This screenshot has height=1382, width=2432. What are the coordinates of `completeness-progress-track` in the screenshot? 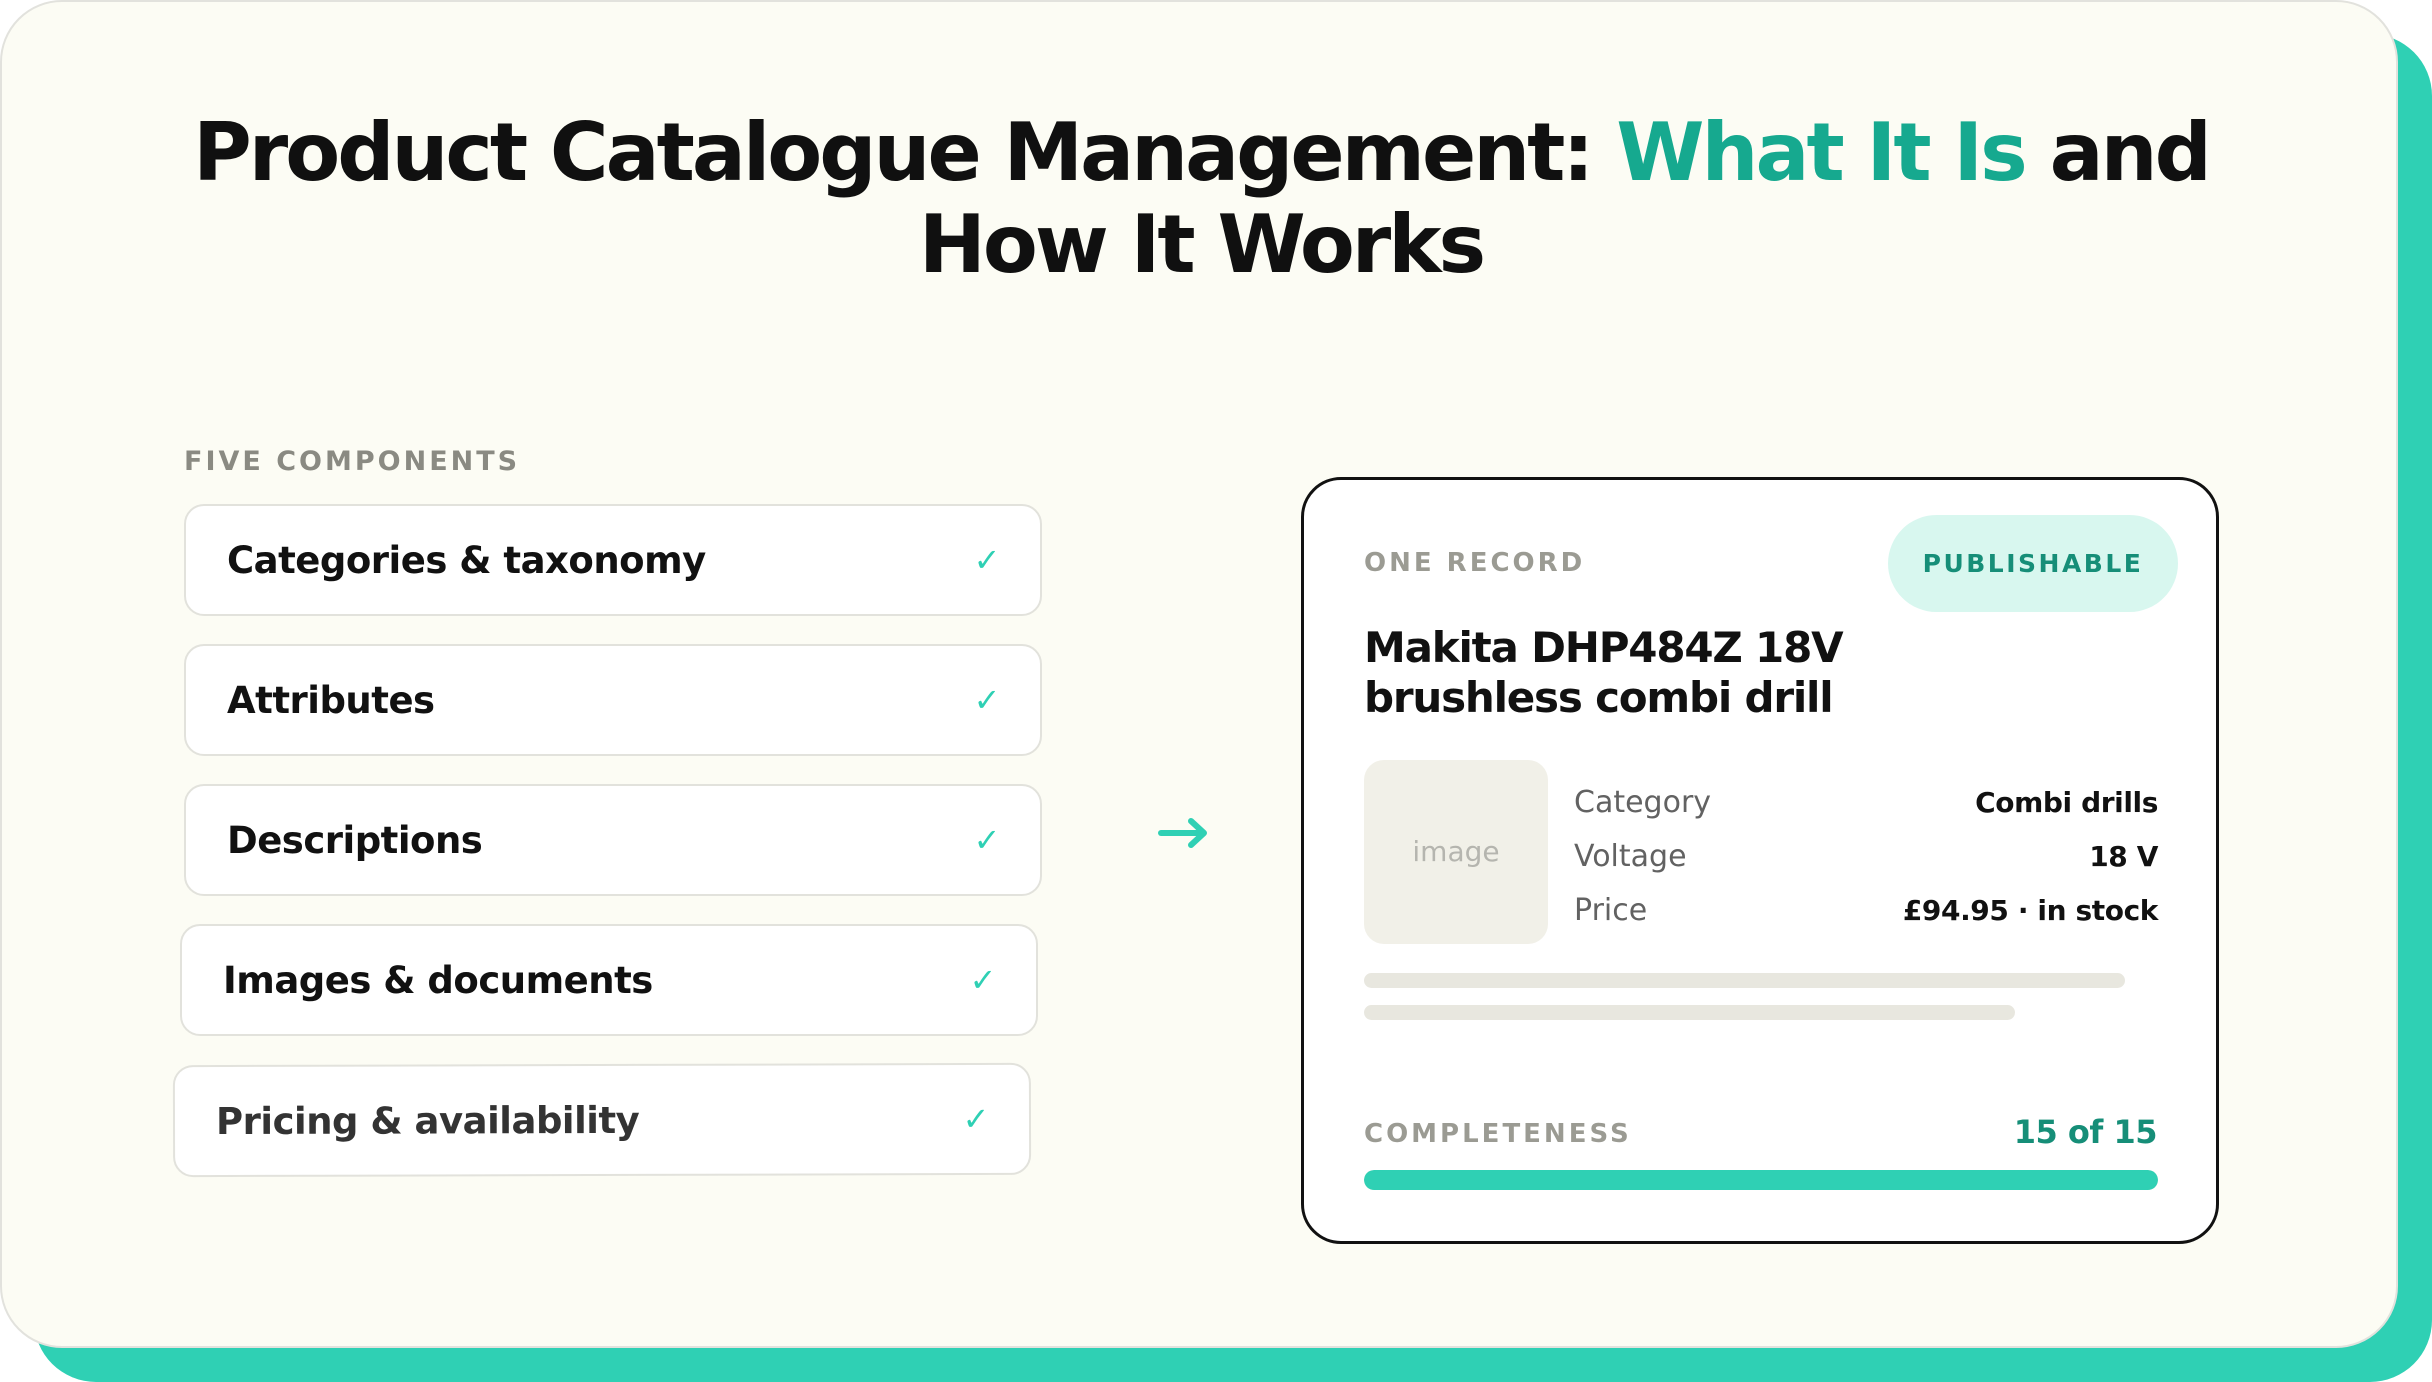 It's located at (1761, 1180).